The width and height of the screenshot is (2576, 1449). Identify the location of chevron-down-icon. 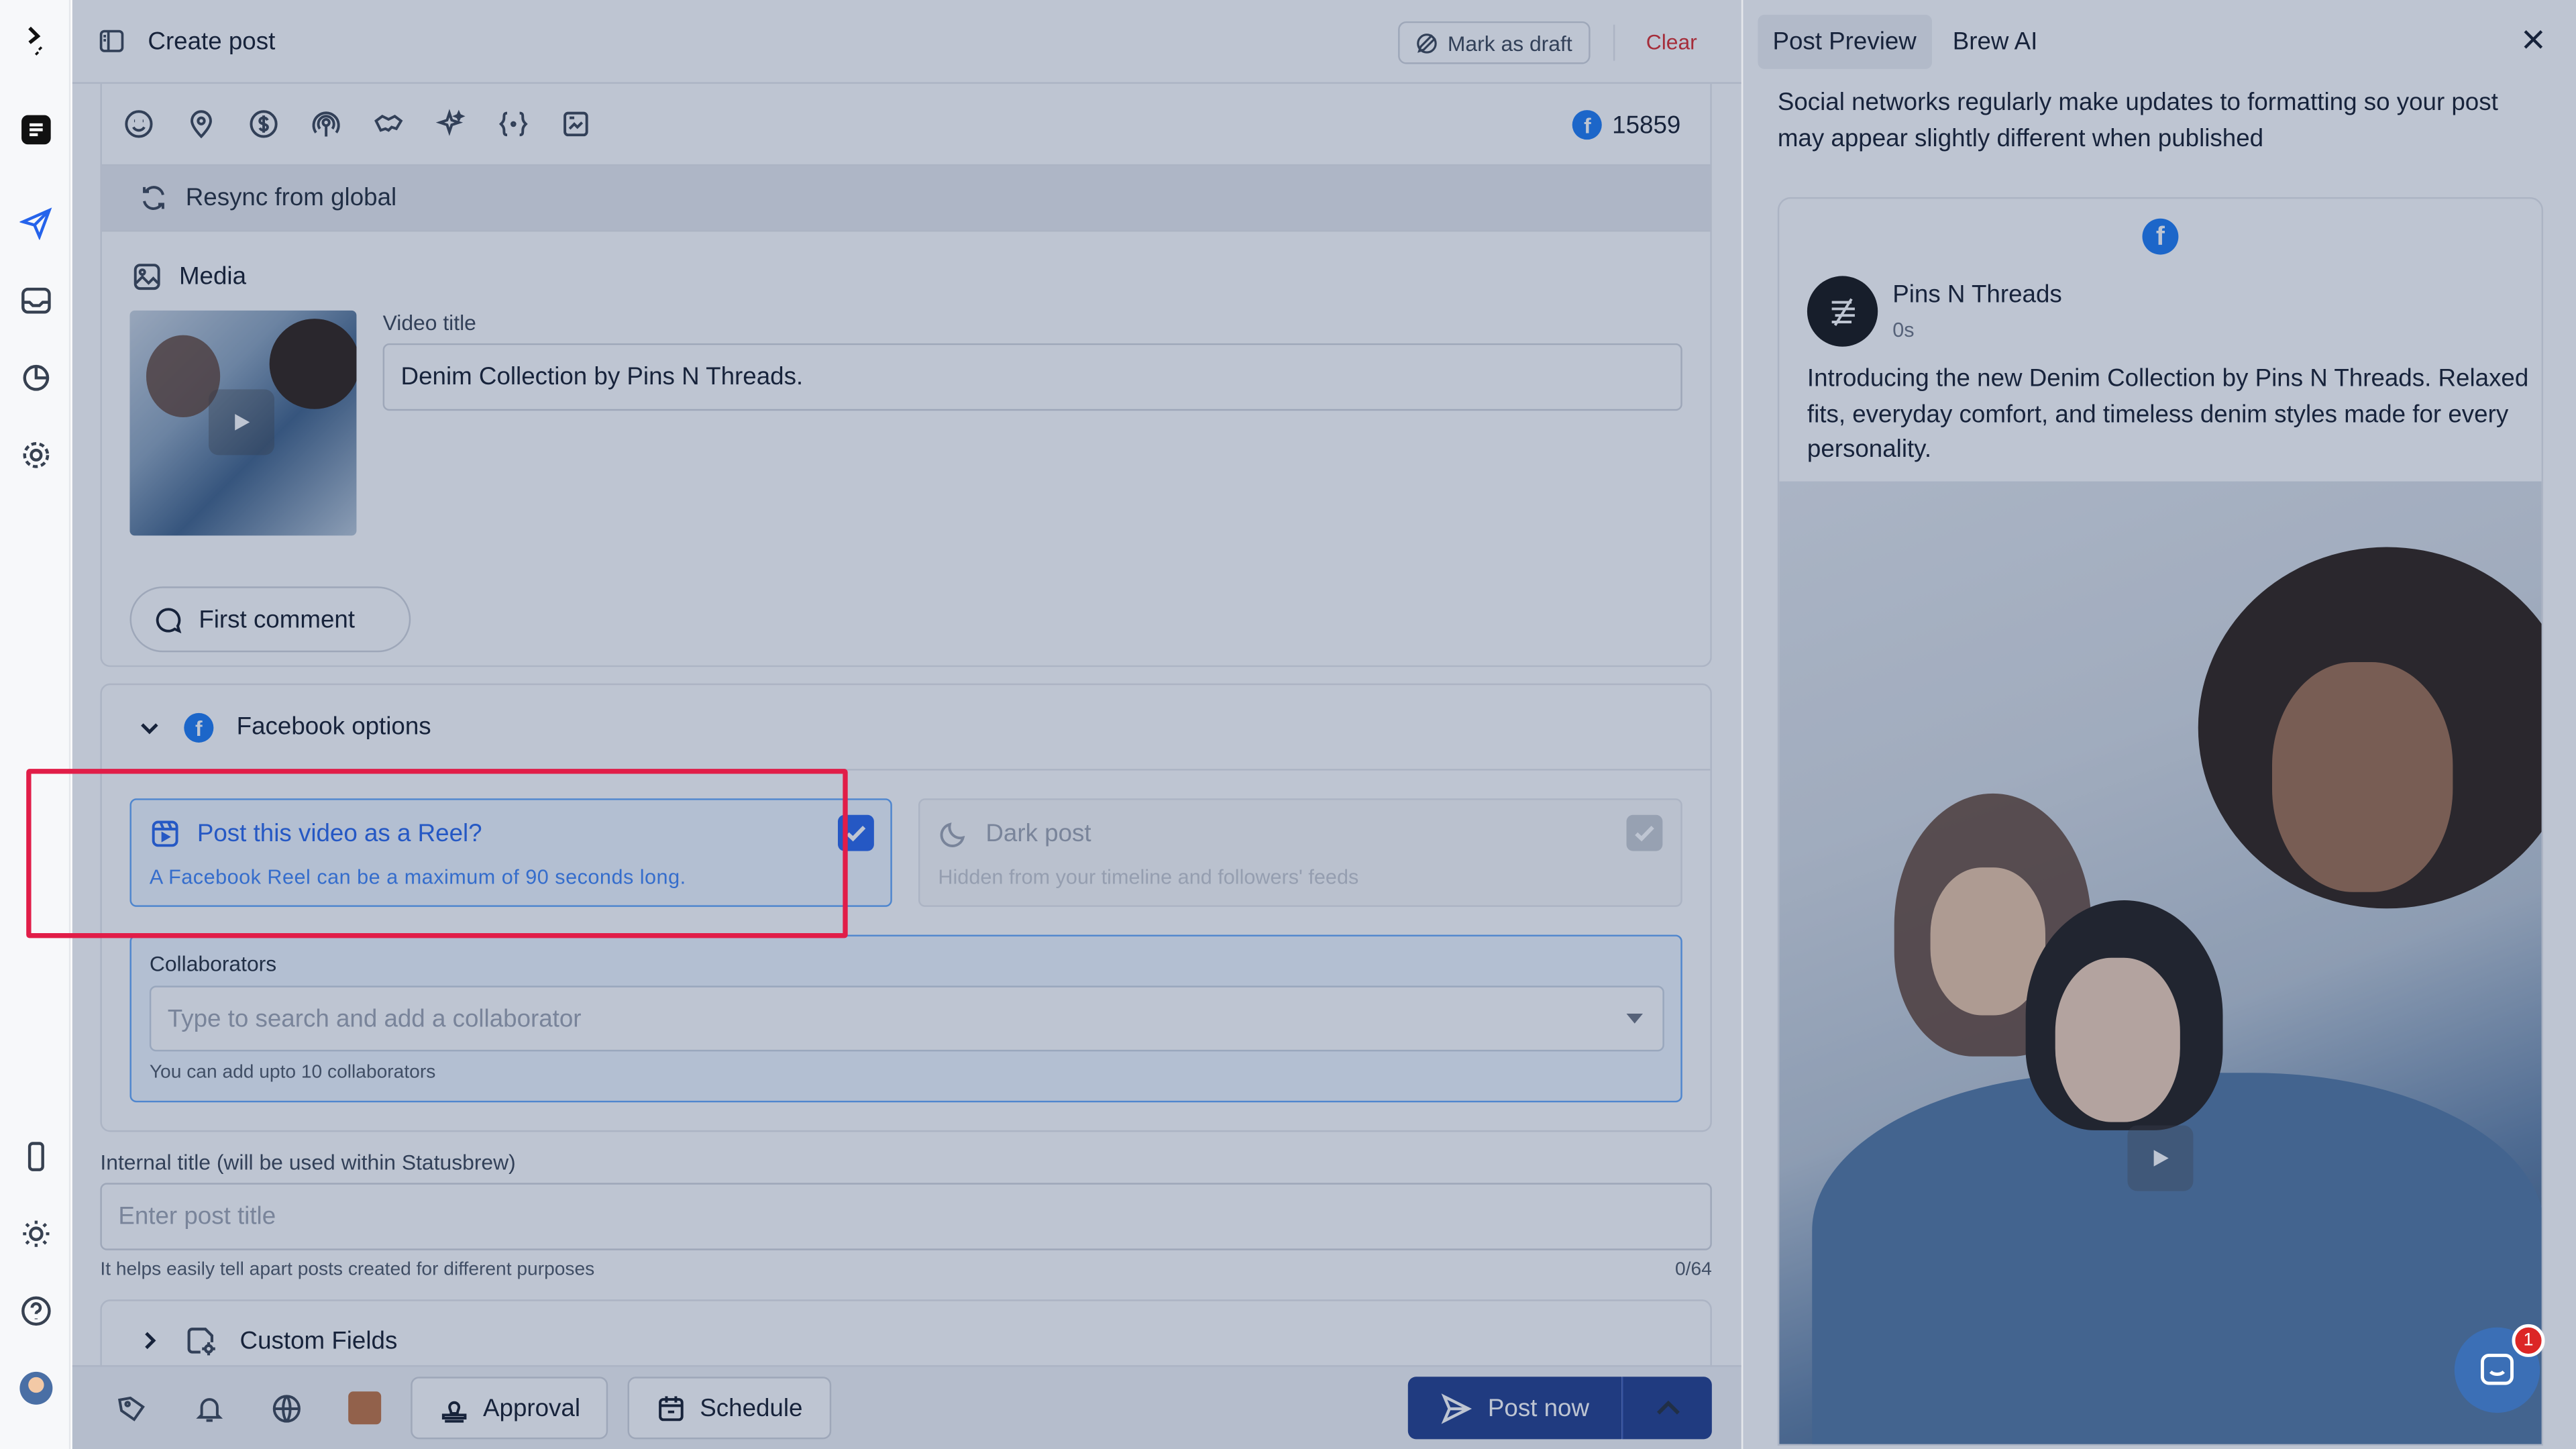
(149, 727).